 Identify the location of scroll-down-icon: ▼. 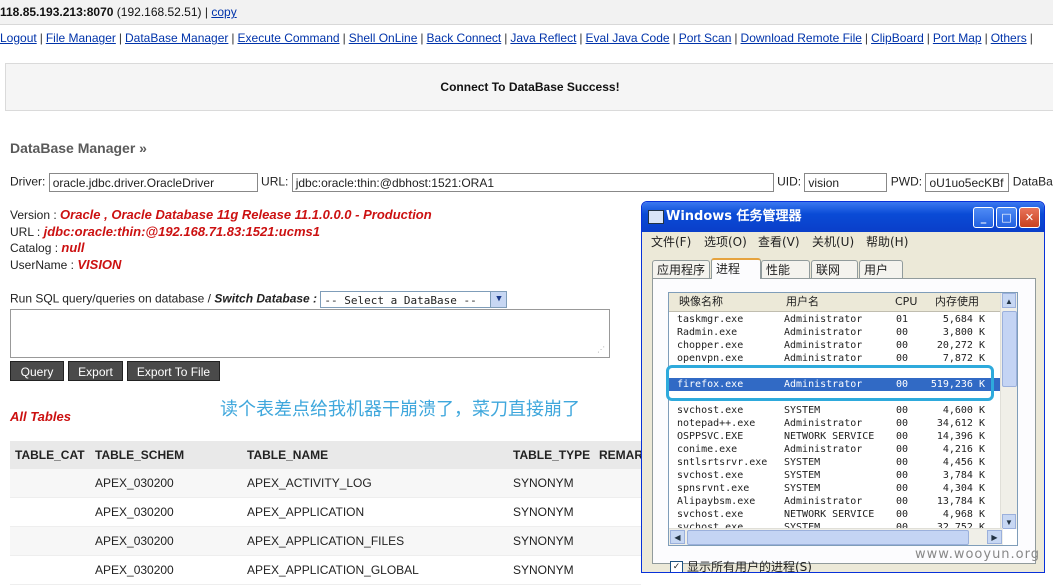
(1009, 521).